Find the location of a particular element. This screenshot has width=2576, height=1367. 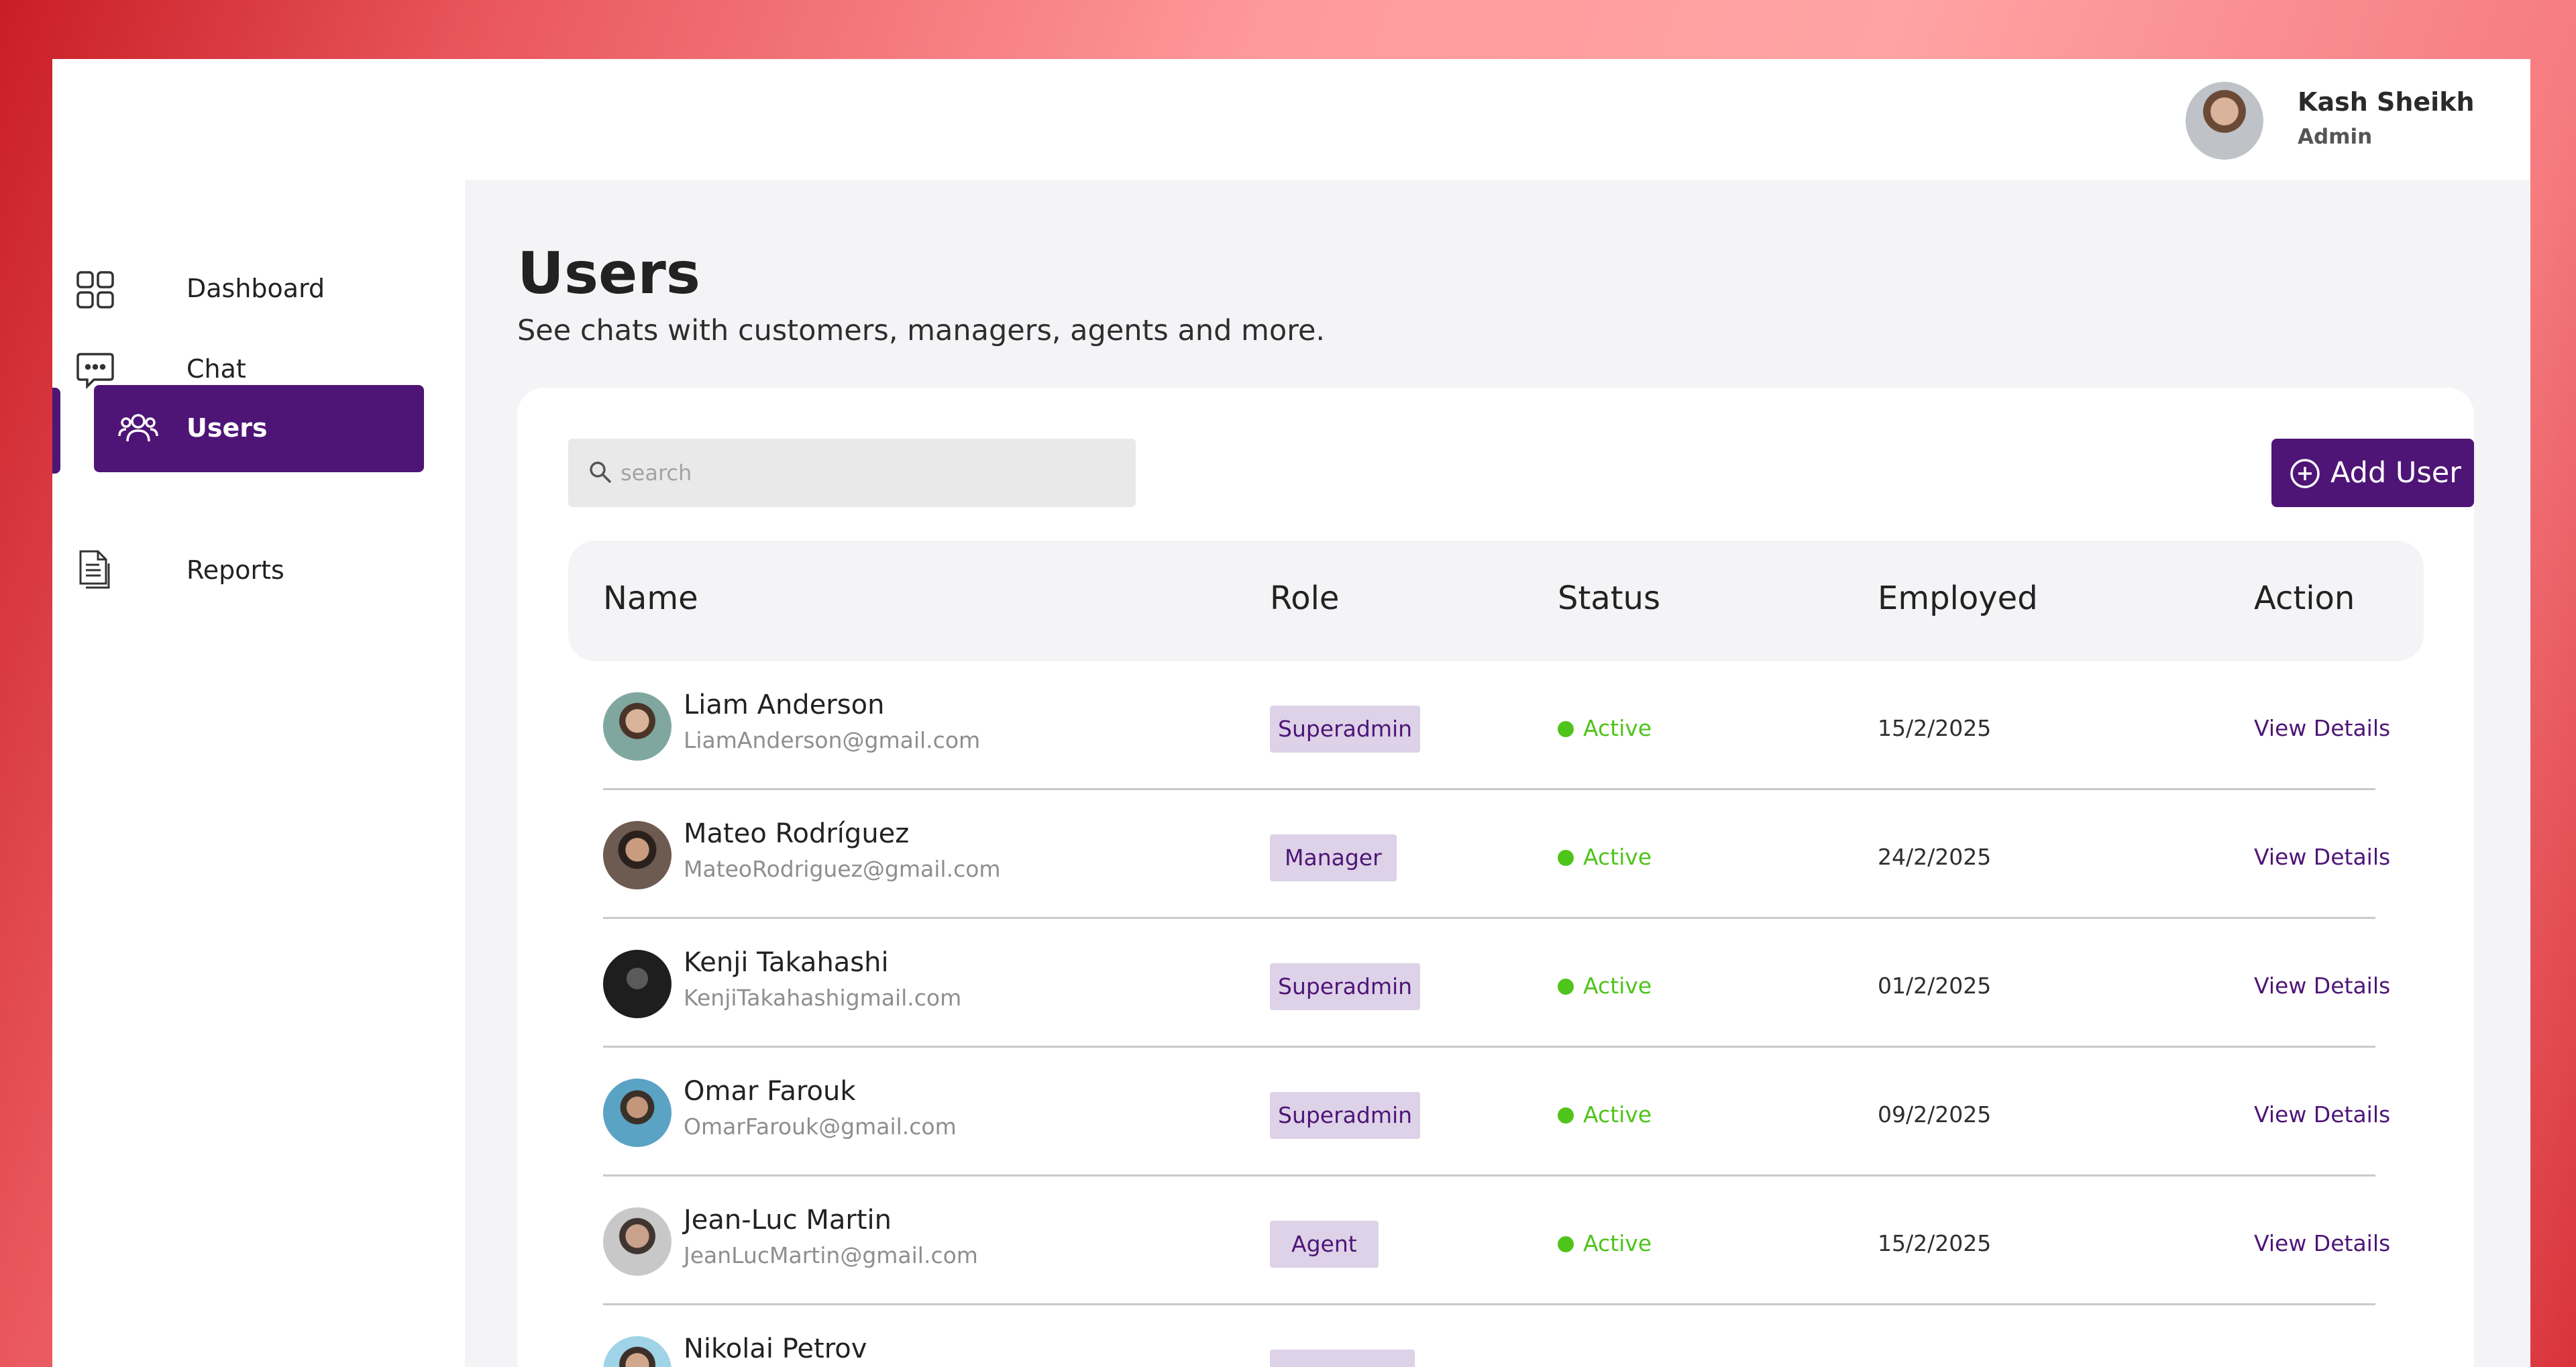

role-badge: Manager is located at coordinates (1333, 858).